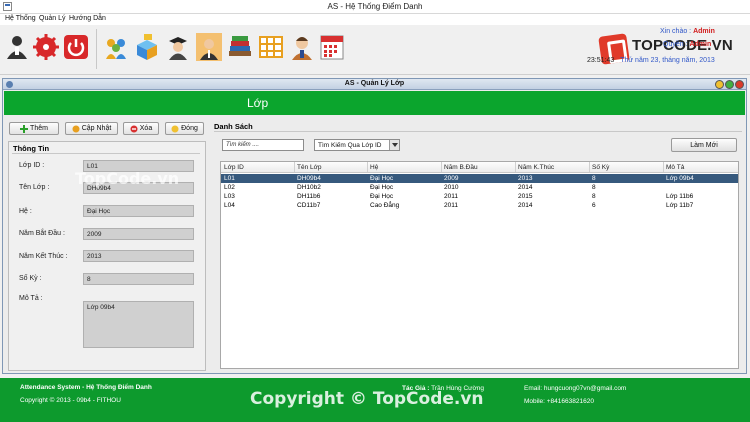  What do you see at coordinates (178, 47) in the screenshot?
I see `student-icon` at bounding box center [178, 47].